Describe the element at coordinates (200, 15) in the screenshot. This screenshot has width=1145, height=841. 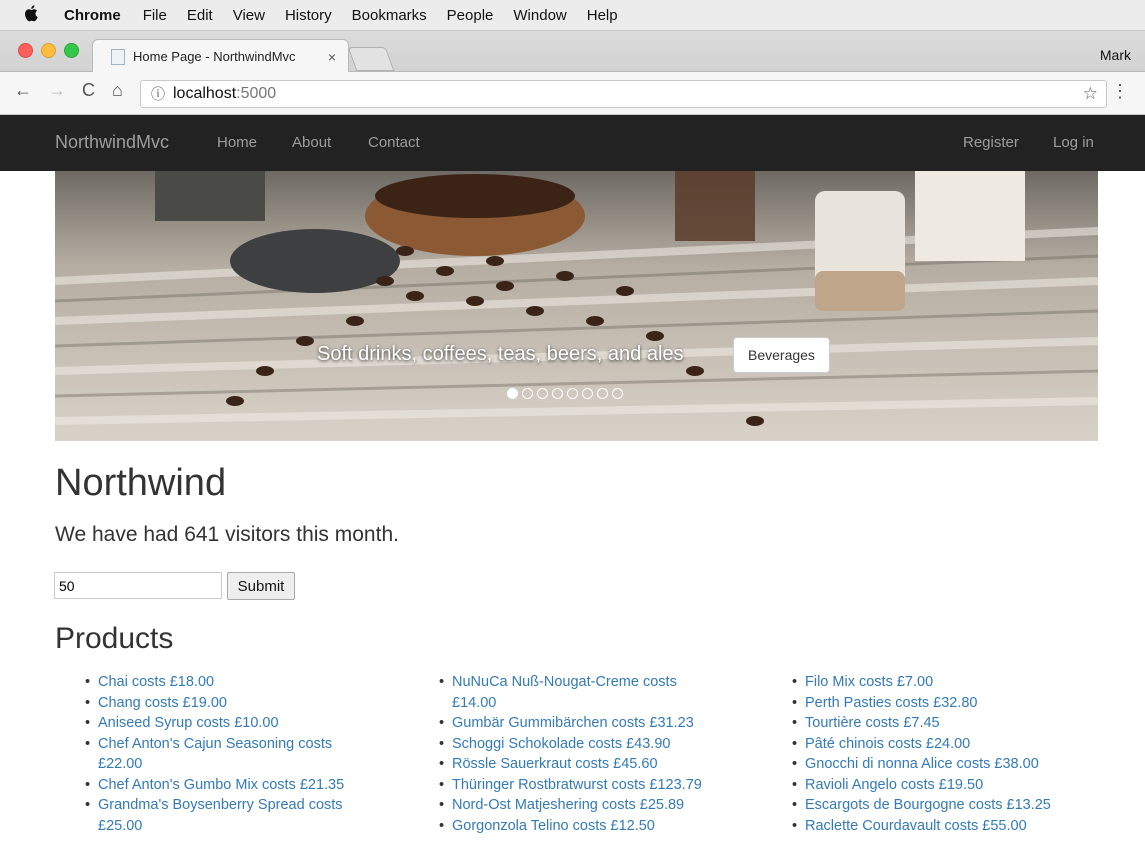
I see `menu-edit: Edit` at that location.